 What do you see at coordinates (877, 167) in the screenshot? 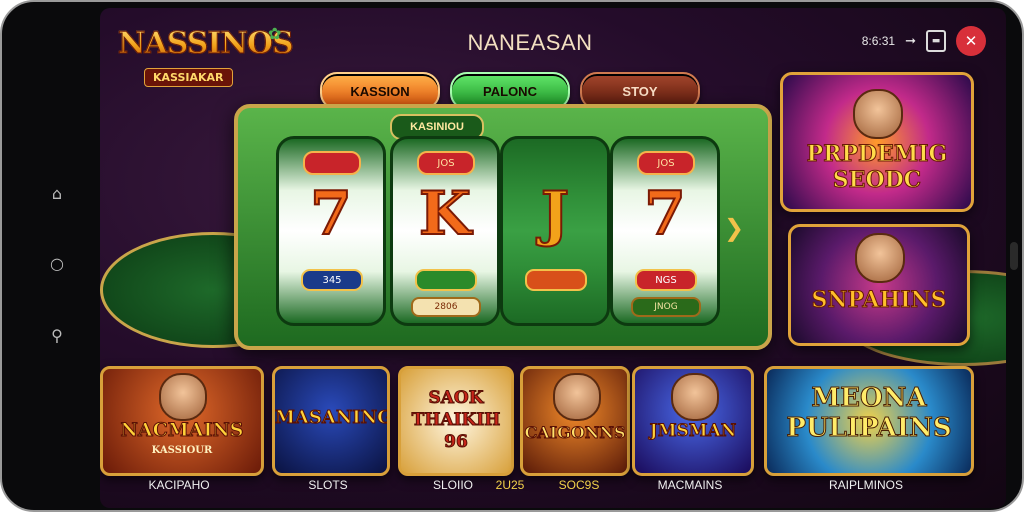
I see `promo-title: PRPDEMIG SEODC` at bounding box center [877, 167].